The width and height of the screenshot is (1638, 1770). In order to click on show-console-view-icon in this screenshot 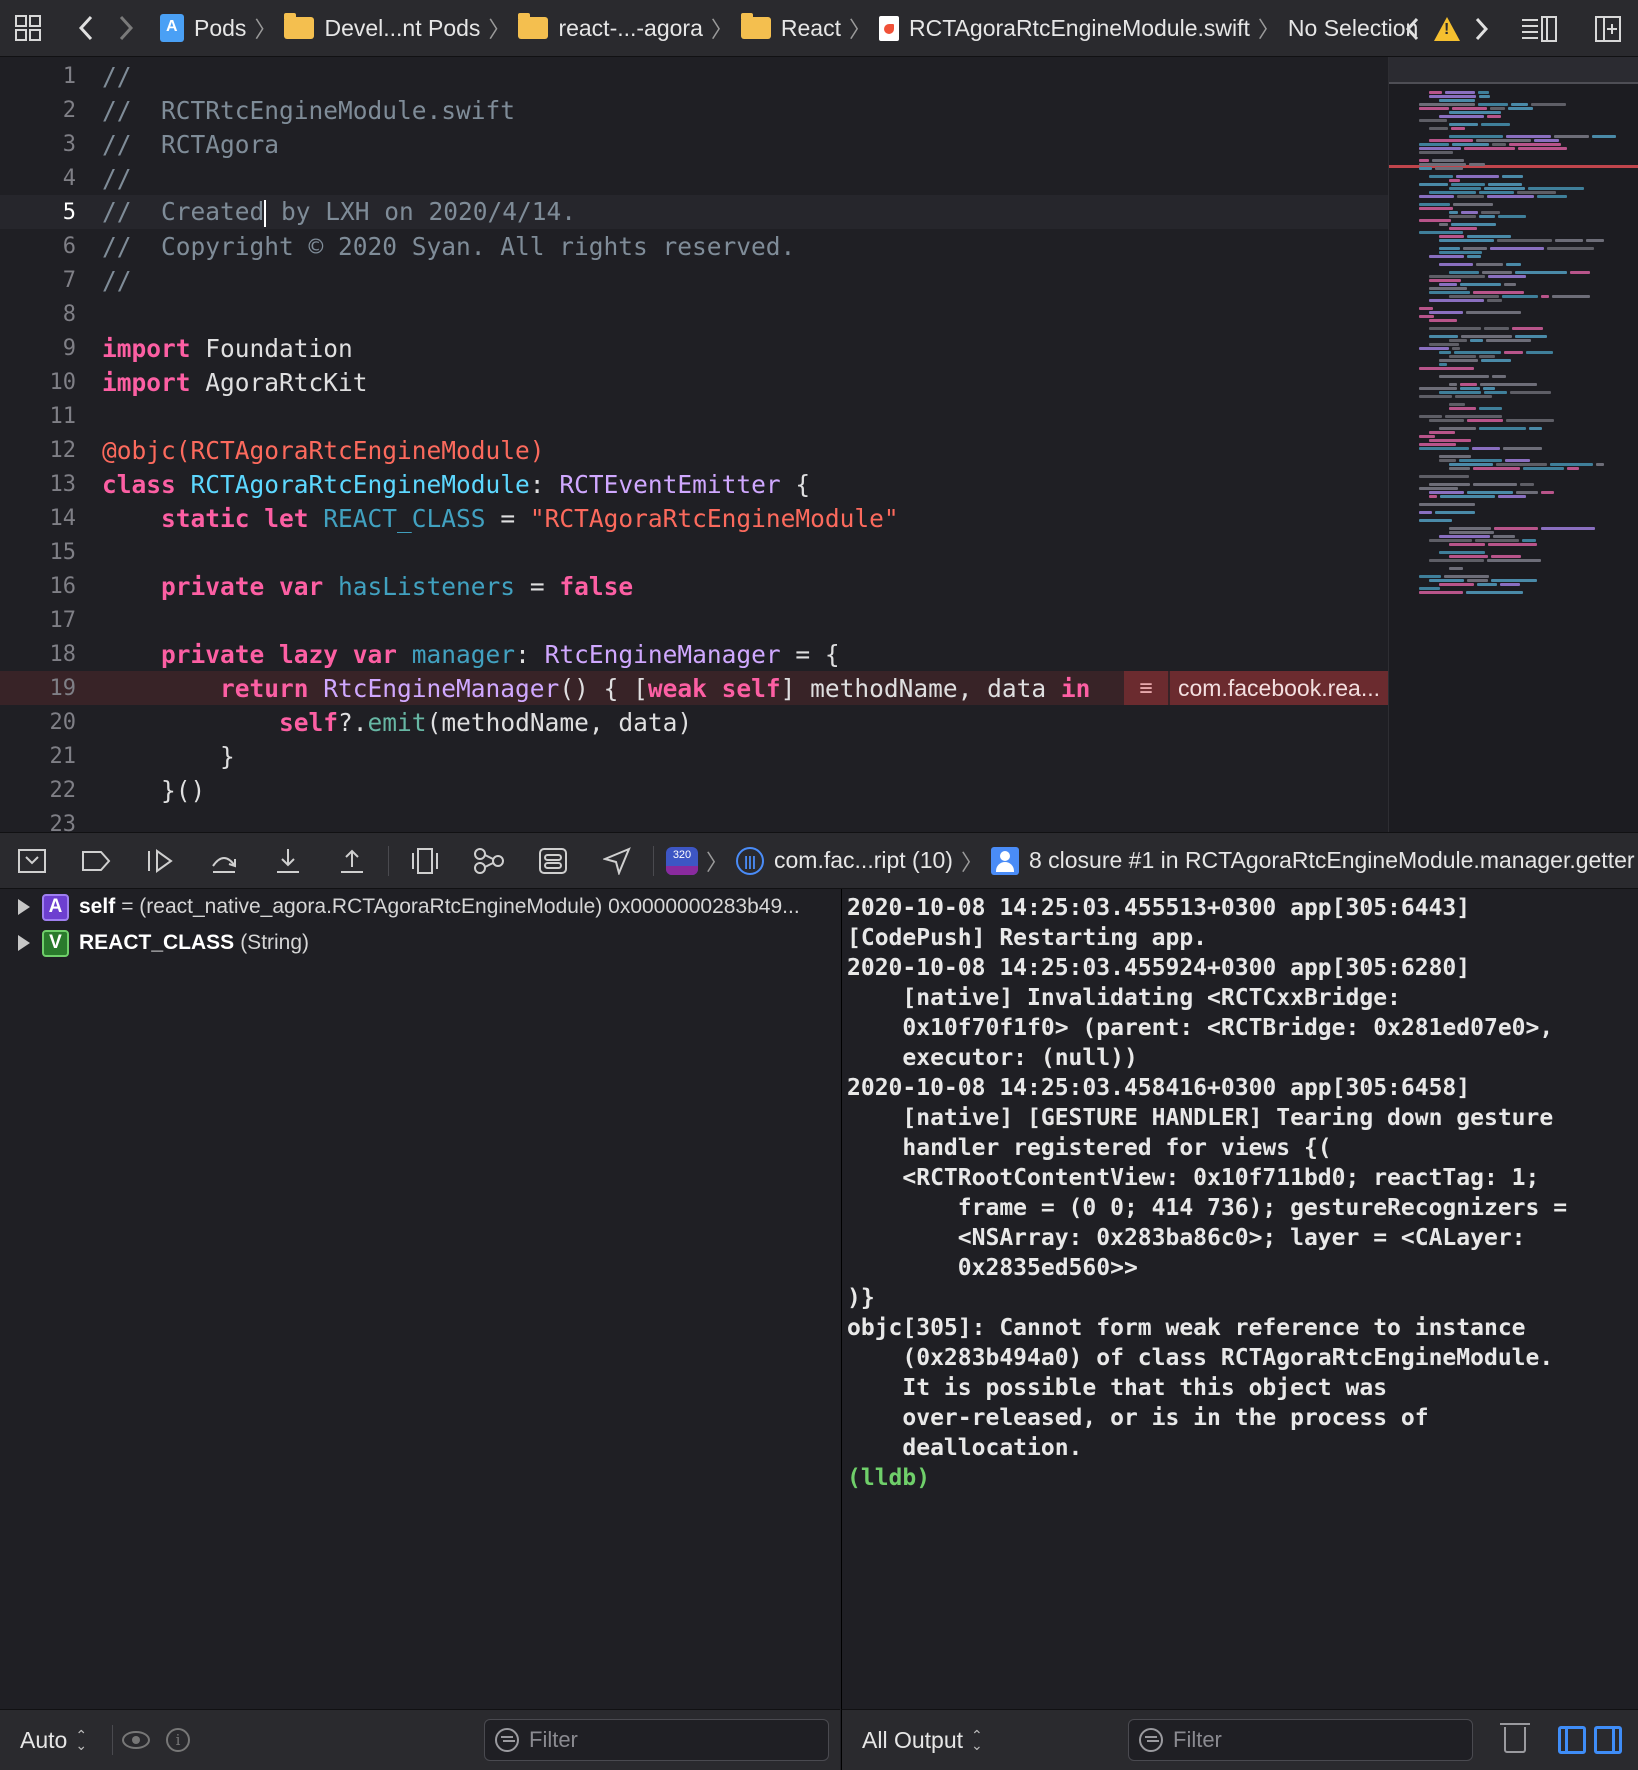, I will do `click(1608, 1740)`.